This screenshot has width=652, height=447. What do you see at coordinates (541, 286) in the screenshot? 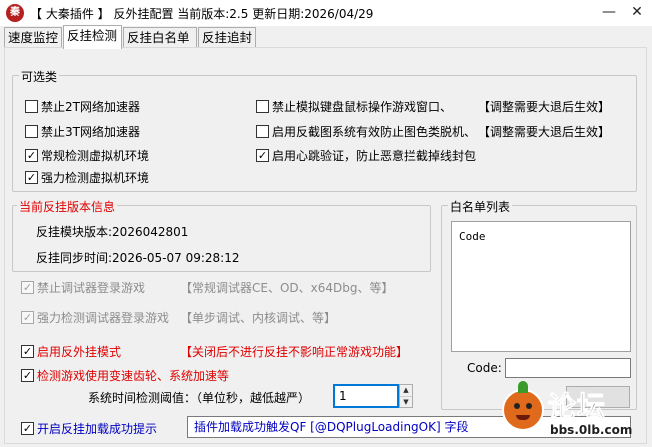
I see `whitelist-listbox: Code` at bounding box center [541, 286].